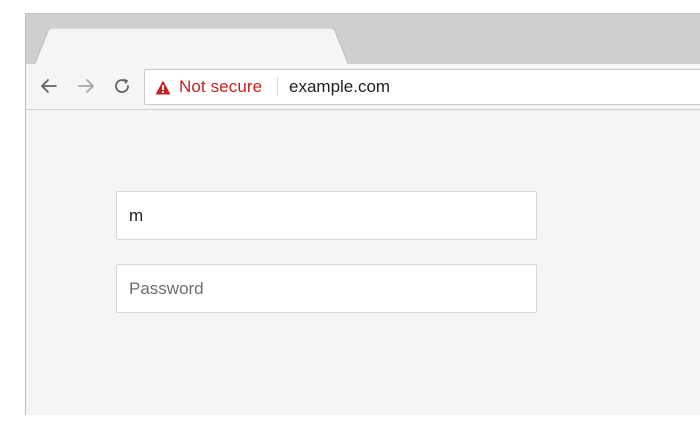  I want to click on security-indicator: Not secure, so click(203, 87).